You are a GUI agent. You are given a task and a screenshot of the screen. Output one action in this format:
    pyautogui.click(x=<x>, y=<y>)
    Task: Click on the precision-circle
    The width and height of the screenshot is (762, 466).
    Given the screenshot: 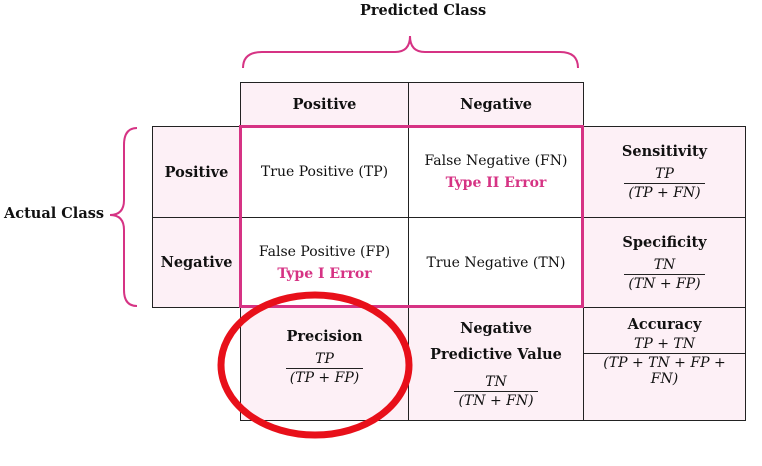 What is the action you would take?
    pyautogui.click(x=315, y=365)
    